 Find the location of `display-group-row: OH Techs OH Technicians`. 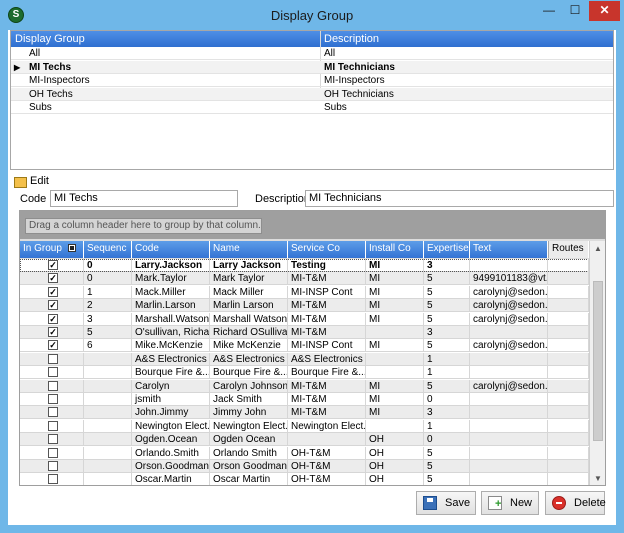

display-group-row: OH Techs OH Technicians is located at coordinates (312, 94).